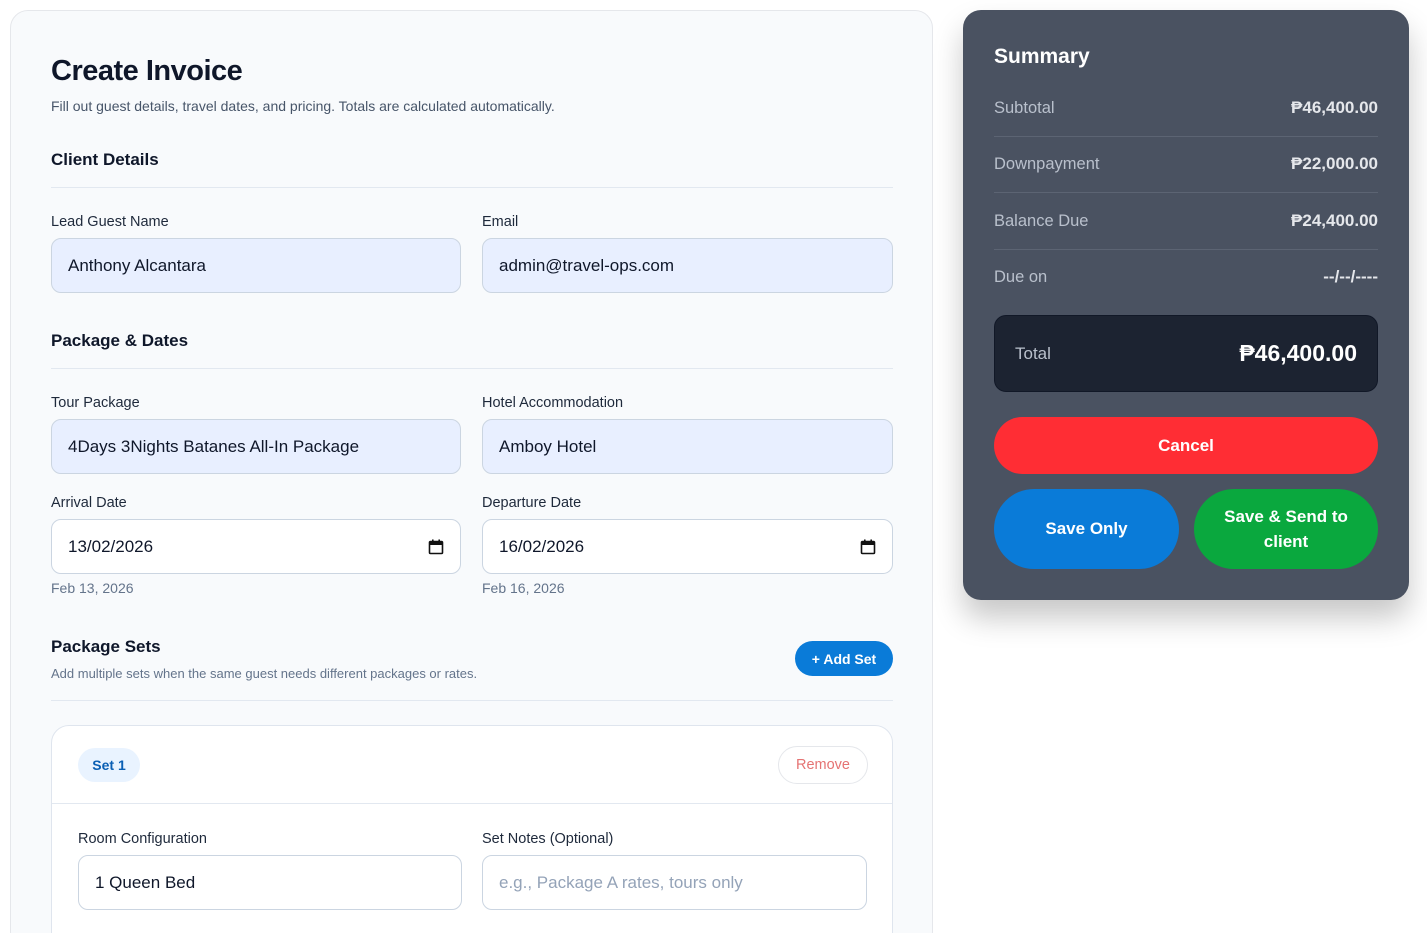  I want to click on tour-package-value: 4Days 3Nights Batanes All-In Package, so click(214, 446).